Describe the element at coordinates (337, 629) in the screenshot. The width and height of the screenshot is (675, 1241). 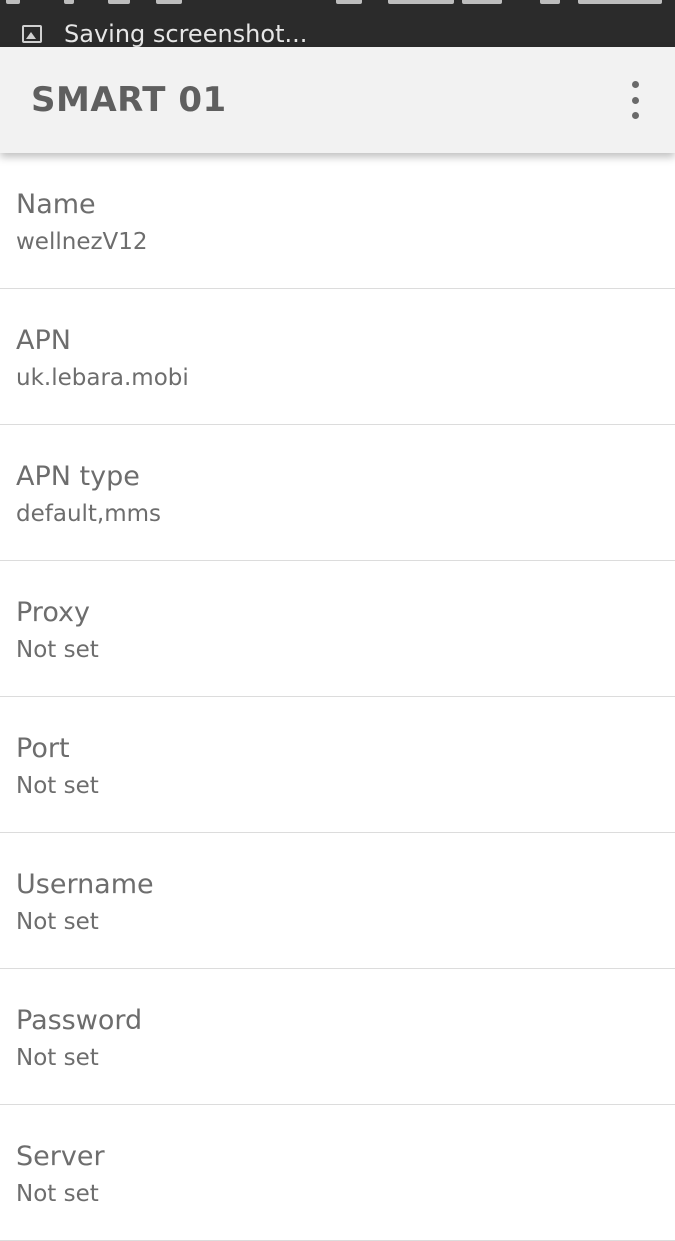
I see `pref-proxy: Proxy Not set` at that location.